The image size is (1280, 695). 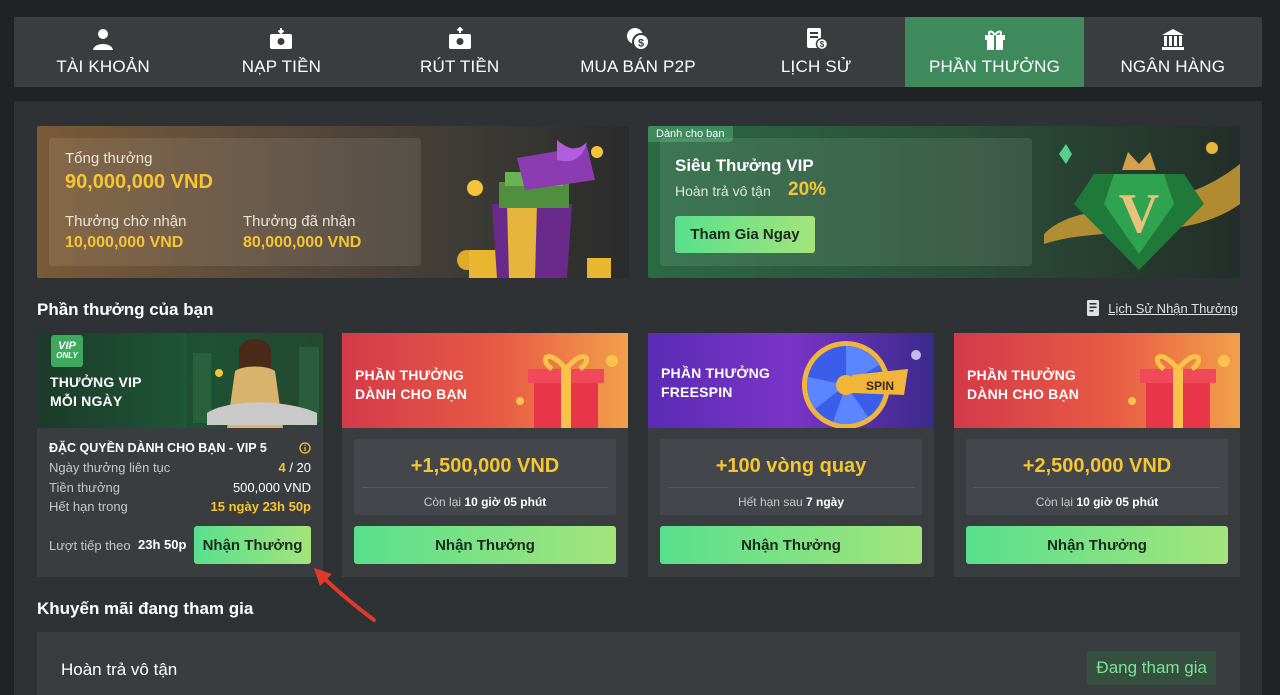 What do you see at coordinates (103, 52) in the screenshot?
I see `nav-account: TÀI KHOẢN` at bounding box center [103, 52].